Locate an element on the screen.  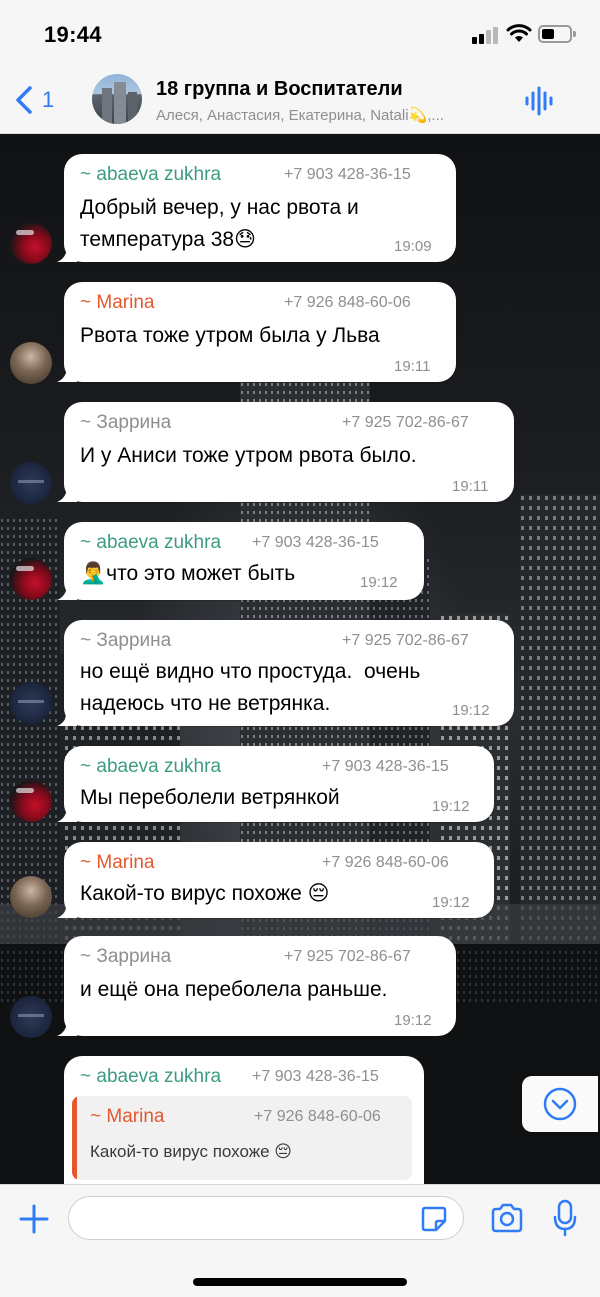
chevron-left-icon is located at coordinates (24, 100).